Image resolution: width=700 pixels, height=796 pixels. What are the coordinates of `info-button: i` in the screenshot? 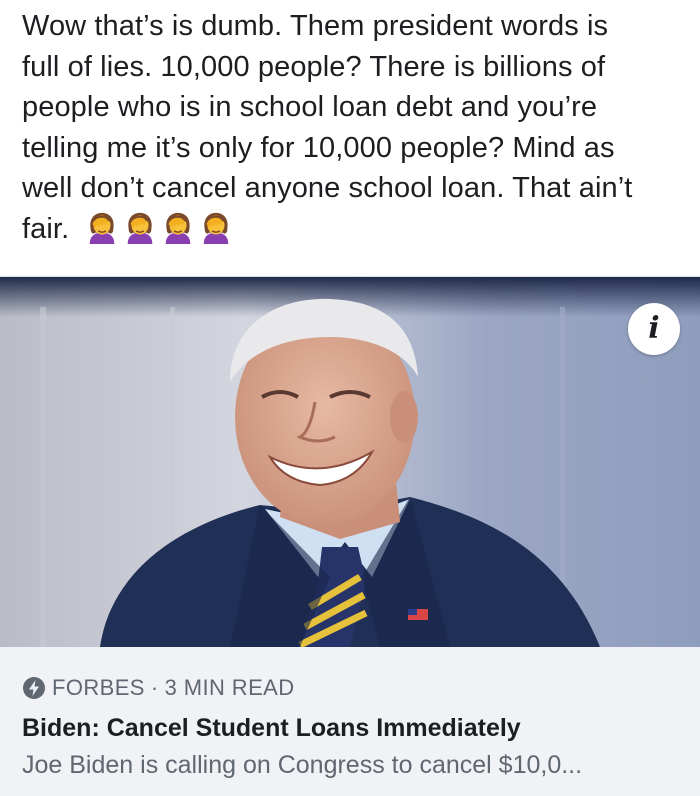 It's located at (654, 329).